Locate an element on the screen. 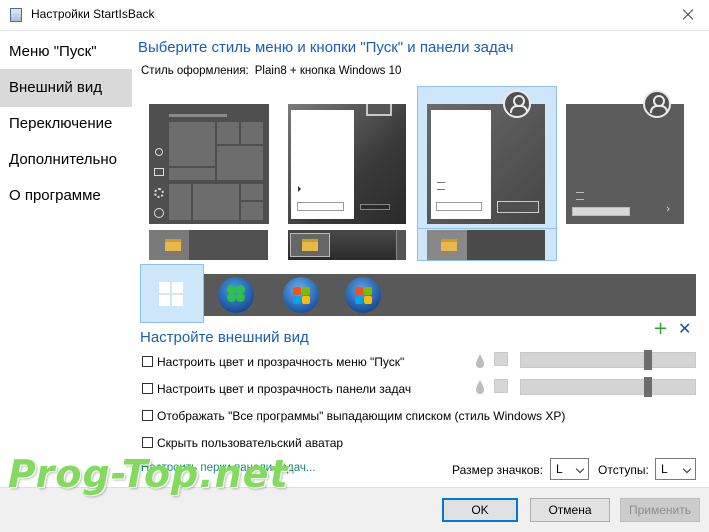 This screenshot has width=709, height=532. style-thumbnail-win7 is located at coordinates (347, 164).